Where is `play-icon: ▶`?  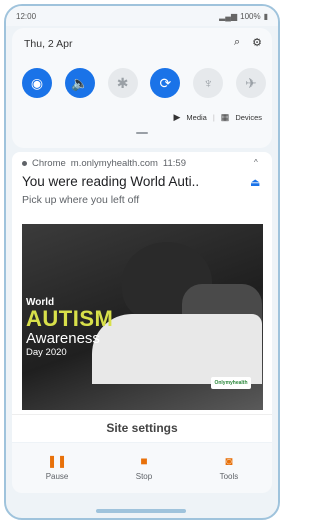
play-icon: ▶ is located at coordinates (177, 117).